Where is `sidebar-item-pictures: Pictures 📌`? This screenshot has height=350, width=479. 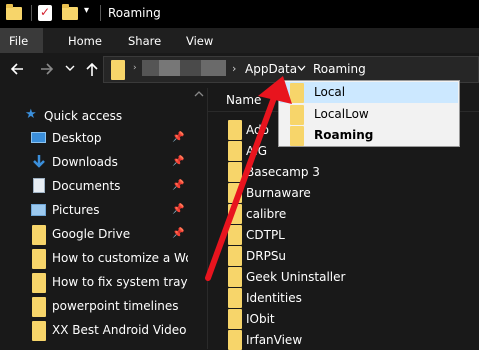
sidebar-item-pictures: Pictures 📌 is located at coordinates (95, 211).